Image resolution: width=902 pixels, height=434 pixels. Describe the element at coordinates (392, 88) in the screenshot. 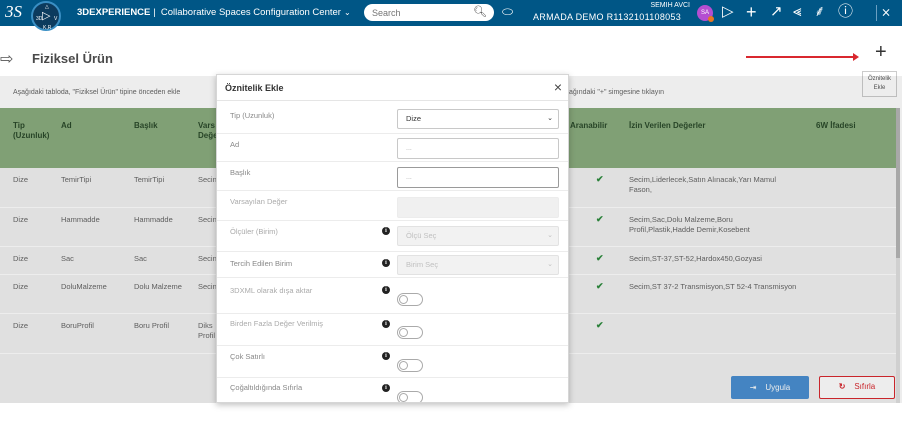

I see `dialog-header: Öznitelik Ekle ×` at that location.